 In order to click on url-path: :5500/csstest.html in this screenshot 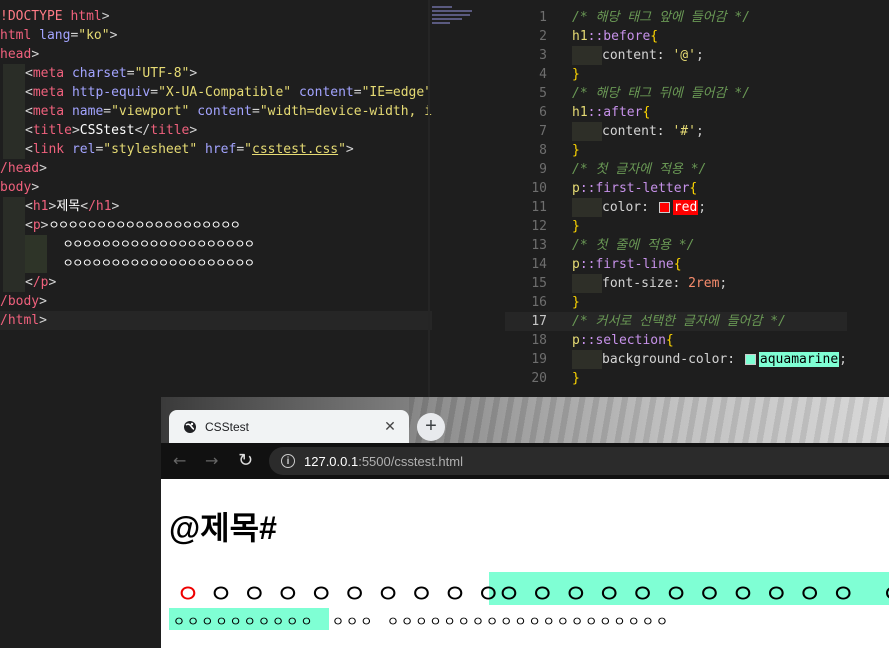, I will do `click(410, 461)`.